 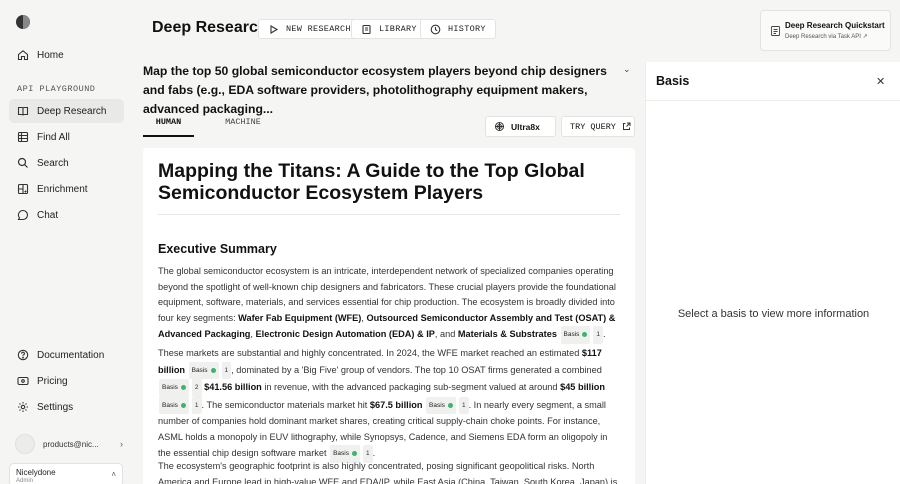 What do you see at coordinates (273, 29) in the screenshot?
I see `play-icon` at bounding box center [273, 29].